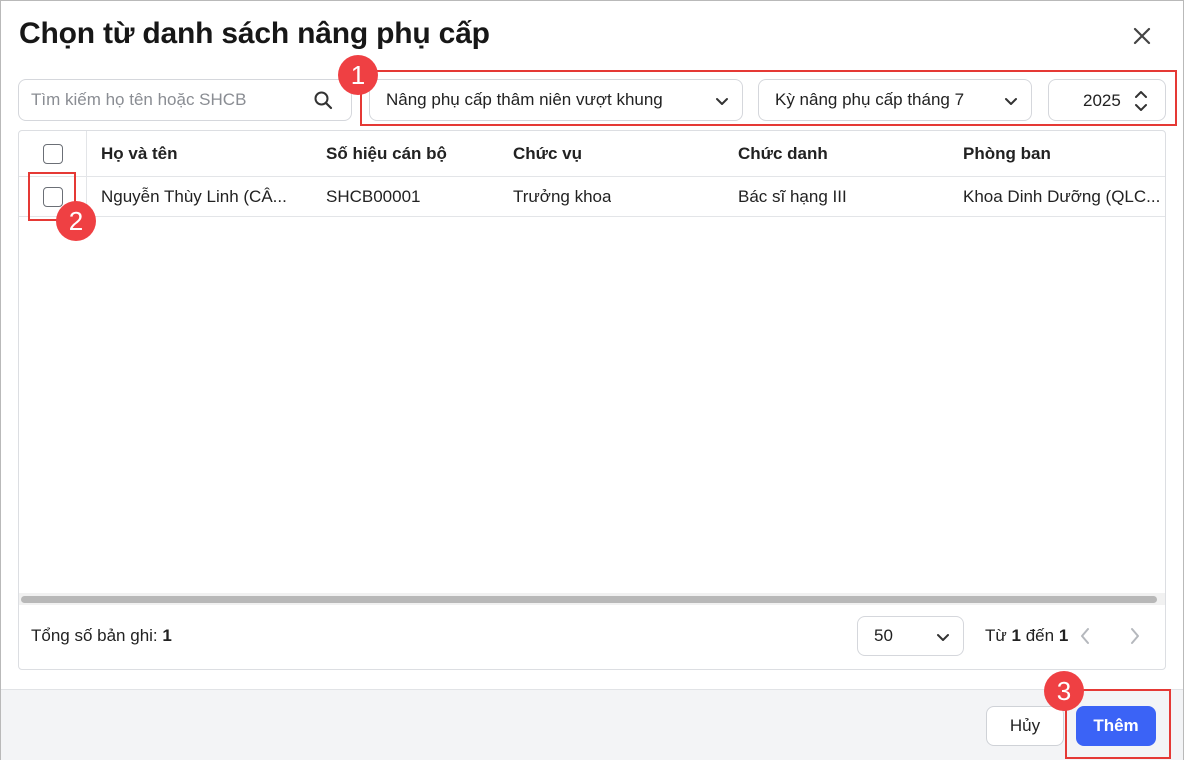  What do you see at coordinates (1063, 635) in the screenshot?
I see `to-value: 1` at bounding box center [1063, 635].